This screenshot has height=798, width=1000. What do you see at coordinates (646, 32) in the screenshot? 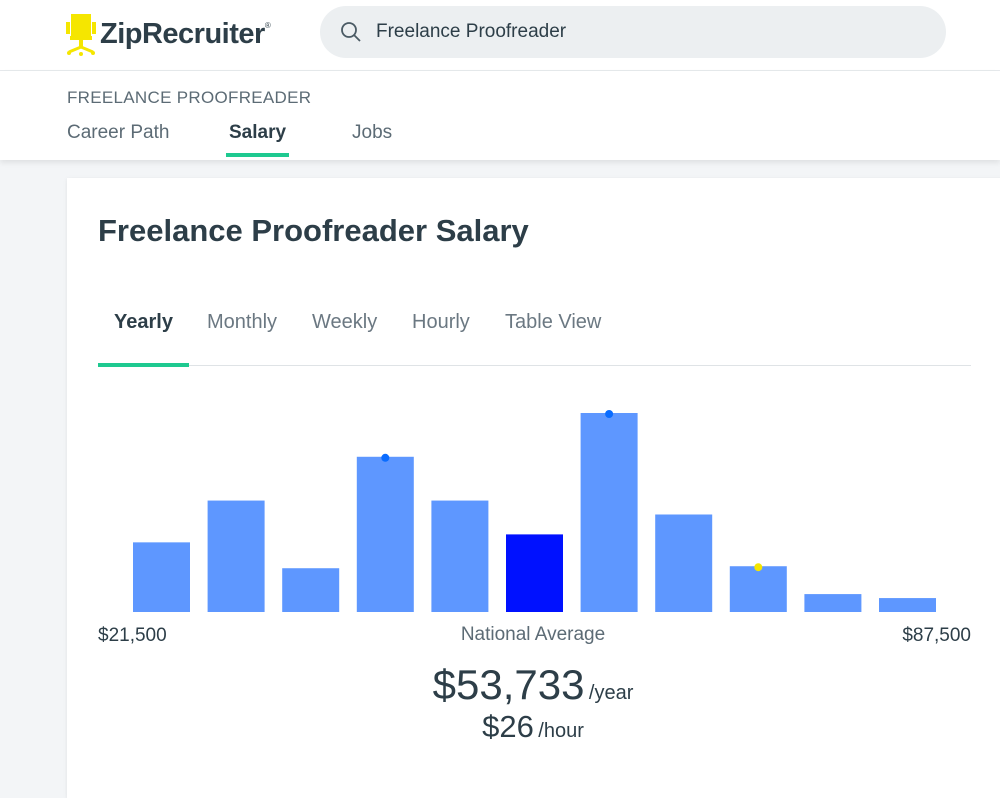
I see `search-input` at bounding box center [646, 32].